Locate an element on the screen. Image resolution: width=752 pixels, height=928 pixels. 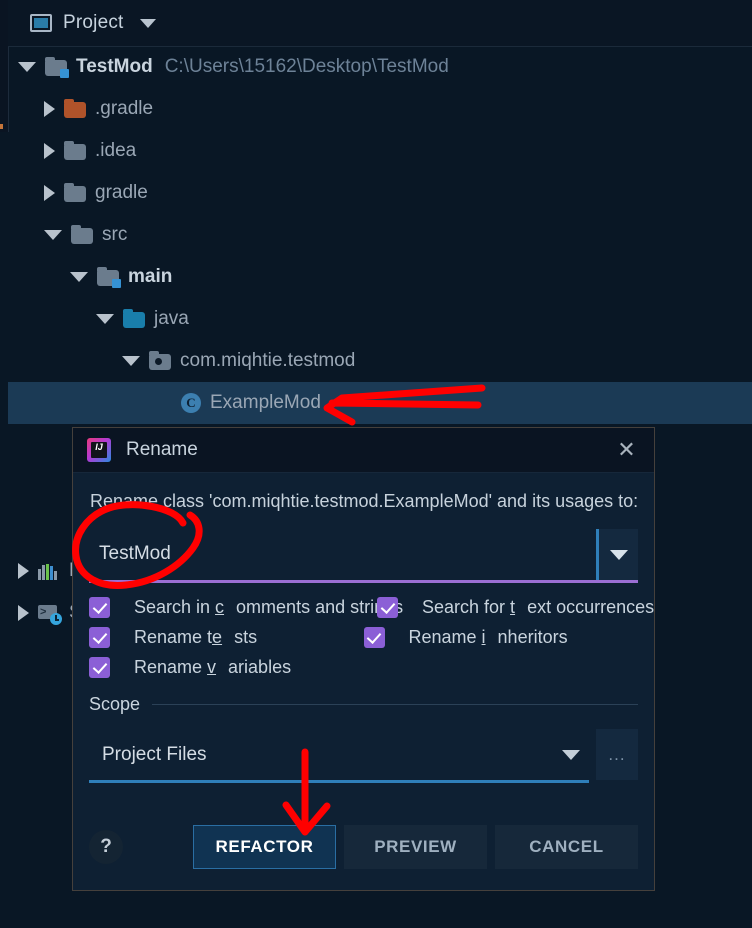
tree-item-label: main is located at coordinates (150, 276).